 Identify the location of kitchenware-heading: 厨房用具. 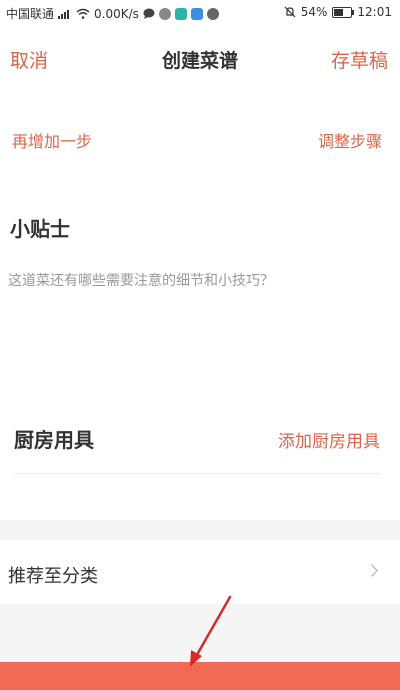
(54, 440).